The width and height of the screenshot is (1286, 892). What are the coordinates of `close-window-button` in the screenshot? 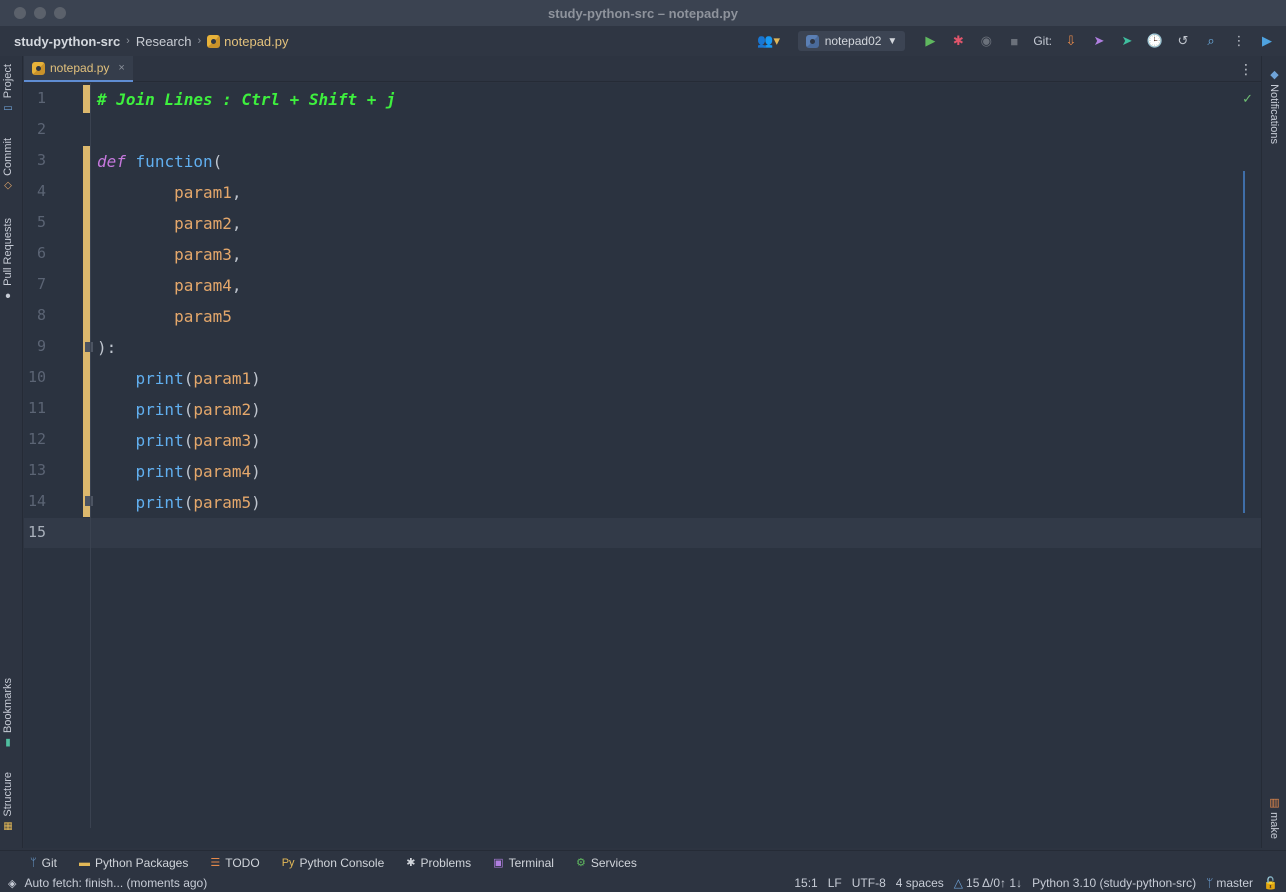 It's located at (20, 13).